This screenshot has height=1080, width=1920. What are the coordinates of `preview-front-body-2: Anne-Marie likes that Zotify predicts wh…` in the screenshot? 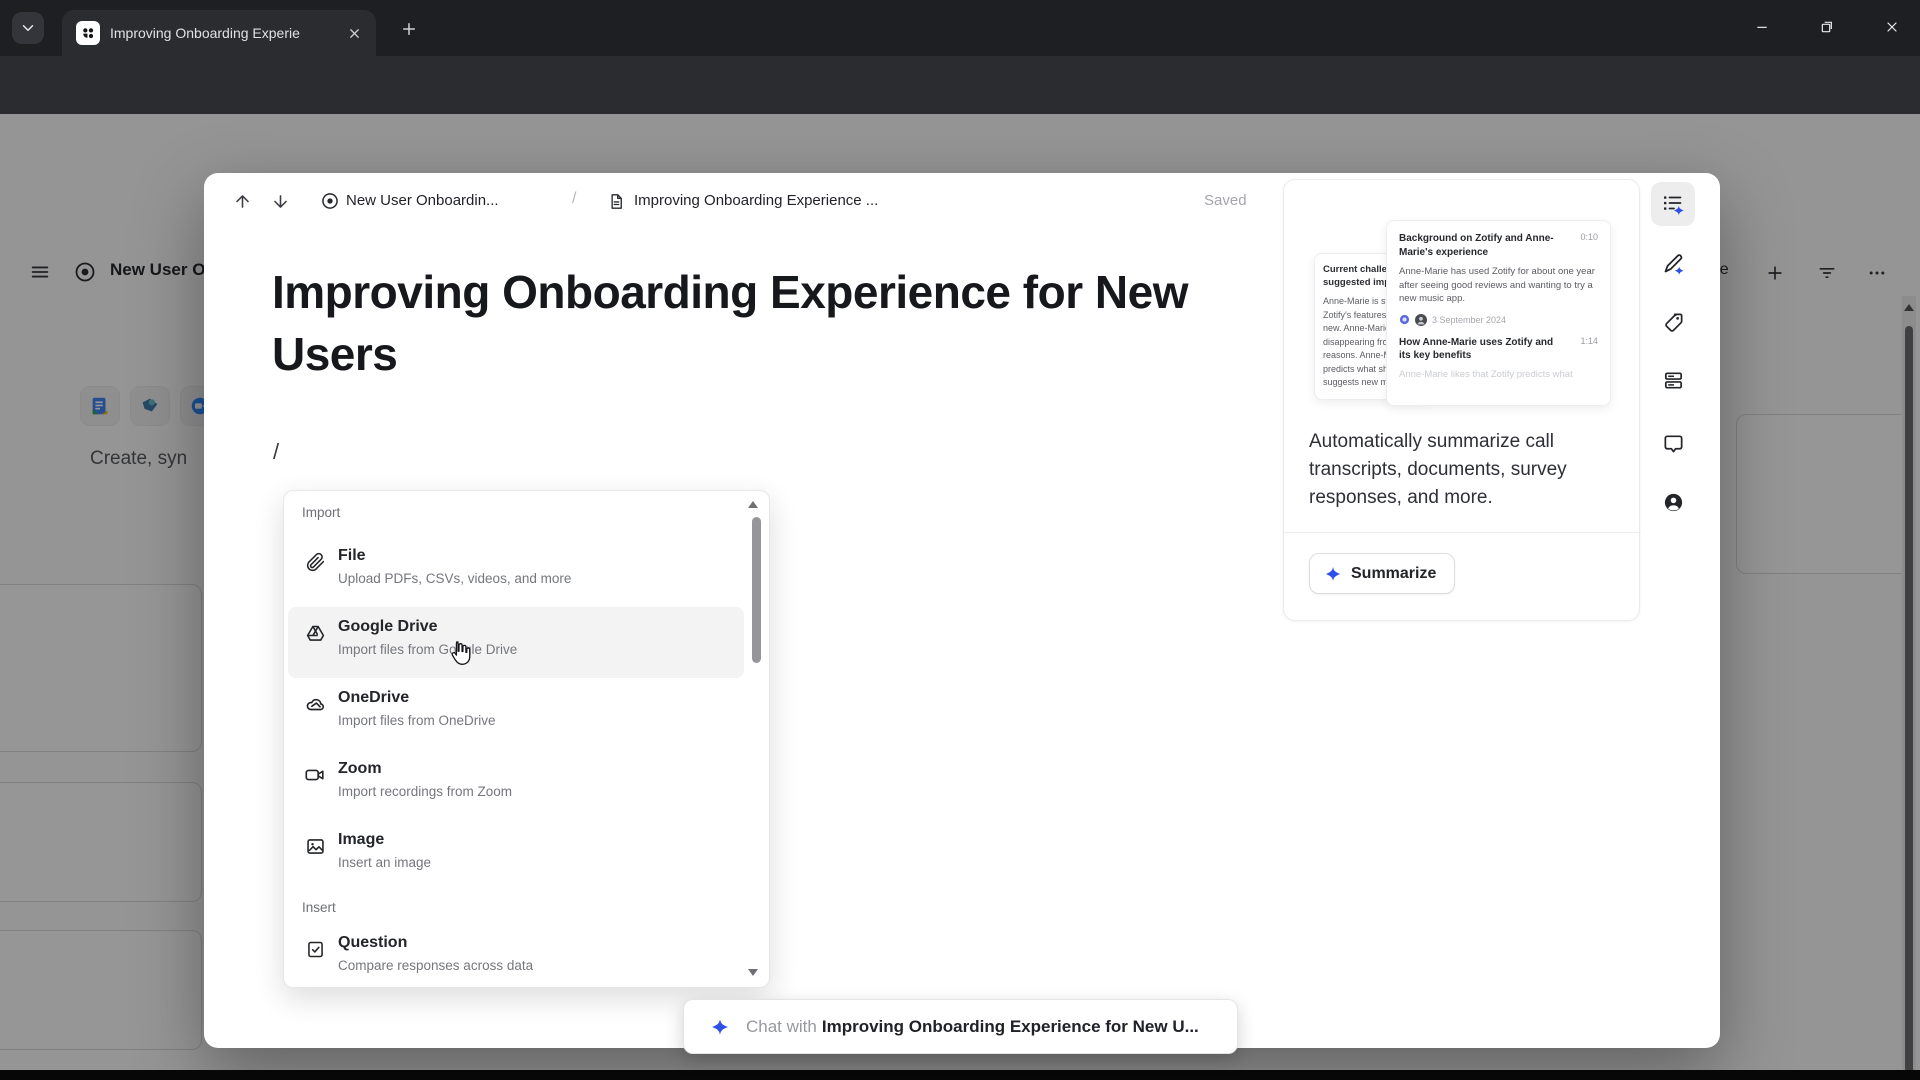 It's located at (1486, 374).